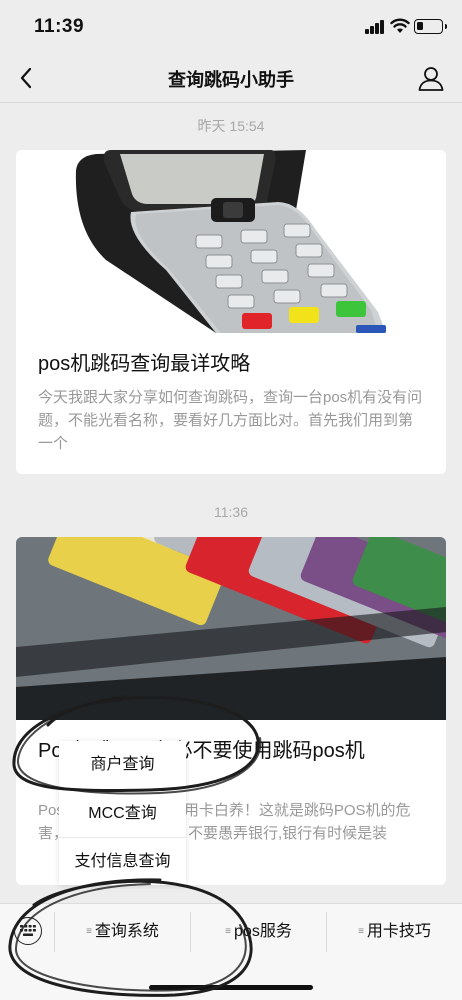  Describe the element at coordinates (59, 26) in the screenshot. I see `status-time: 11:39` at that location.